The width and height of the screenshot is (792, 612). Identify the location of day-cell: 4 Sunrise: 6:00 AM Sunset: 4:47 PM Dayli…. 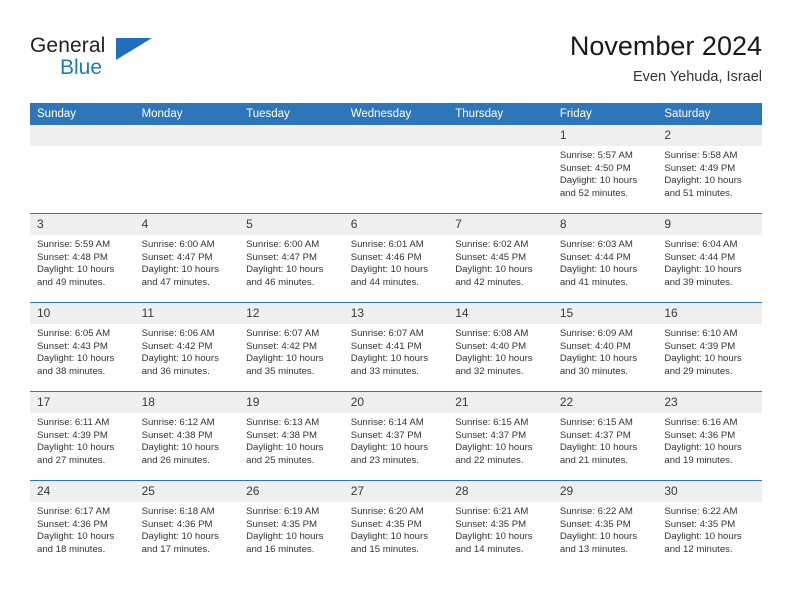
(187, 258).